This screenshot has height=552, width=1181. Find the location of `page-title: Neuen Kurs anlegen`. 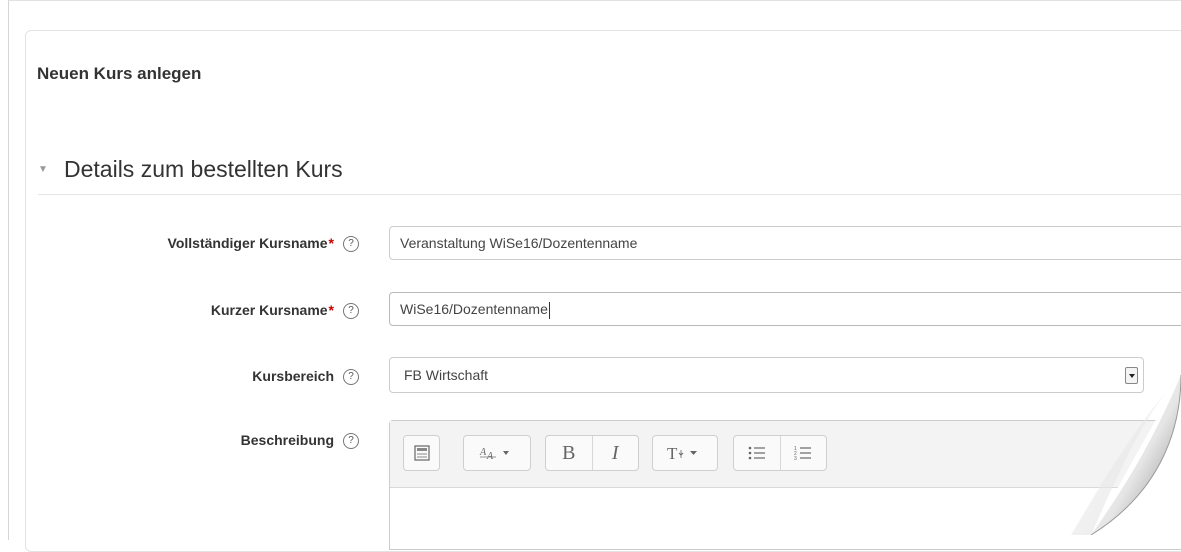

page-title: Neuen Kurs anlegen is located at coordinates (119, 73).